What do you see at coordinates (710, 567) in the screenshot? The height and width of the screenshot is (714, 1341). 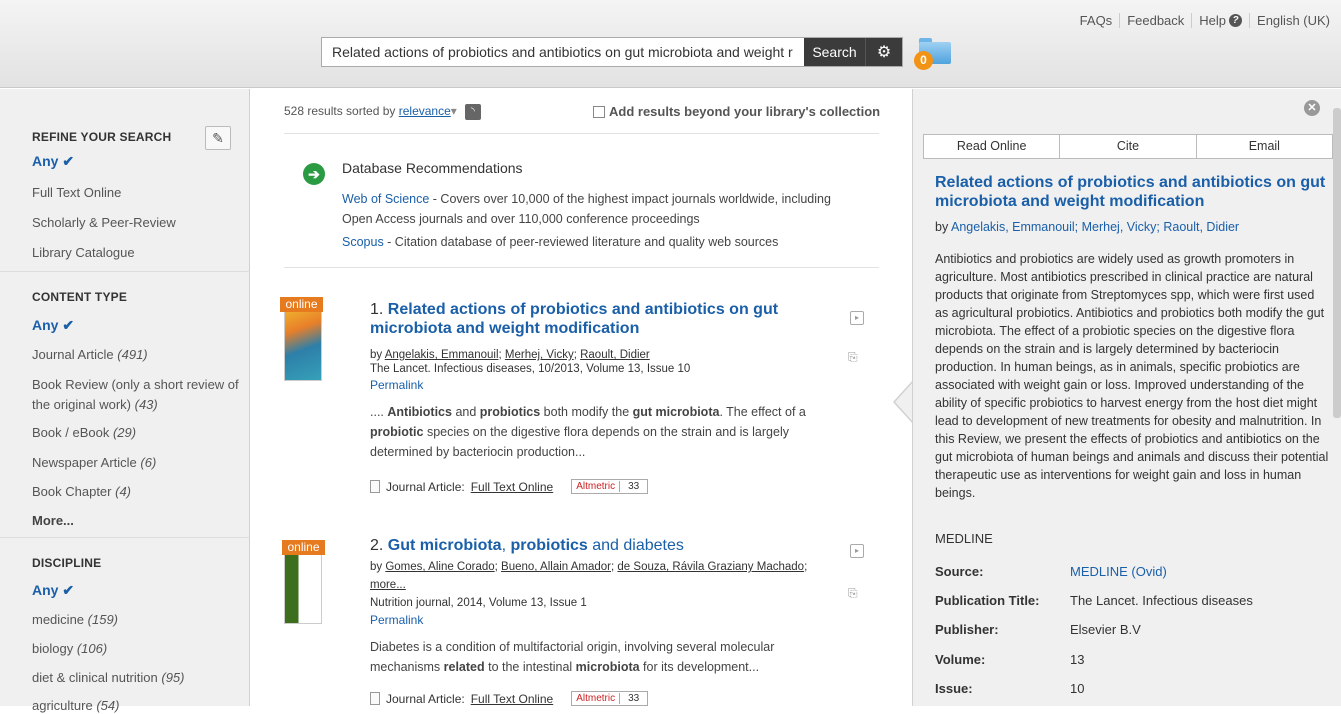 I see `author-link: de Souza, Rávila Graziany Machado` at bounding box center [710, 567].